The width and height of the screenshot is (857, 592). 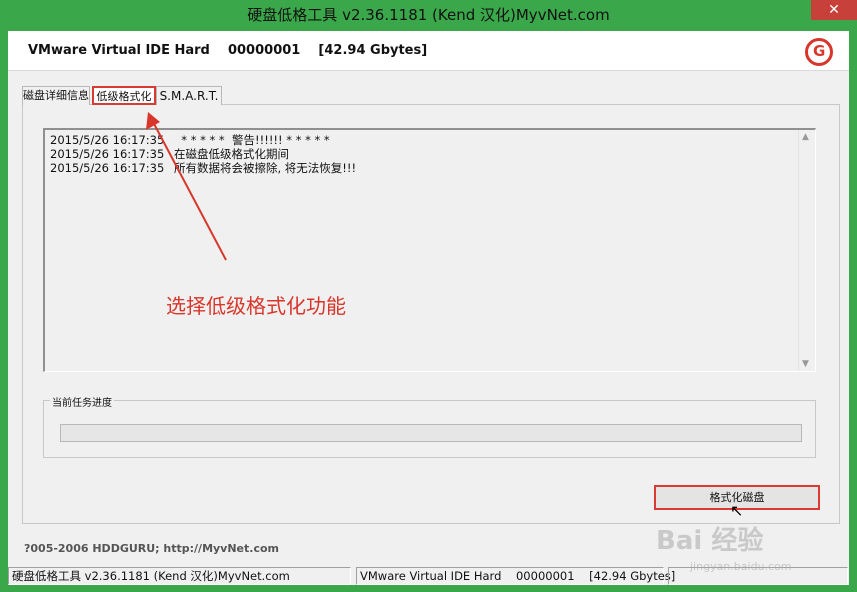 What do you see at coordinates (153, 121) in the screenshot?
I see `arrow-head` at bounding box center [153, 121].